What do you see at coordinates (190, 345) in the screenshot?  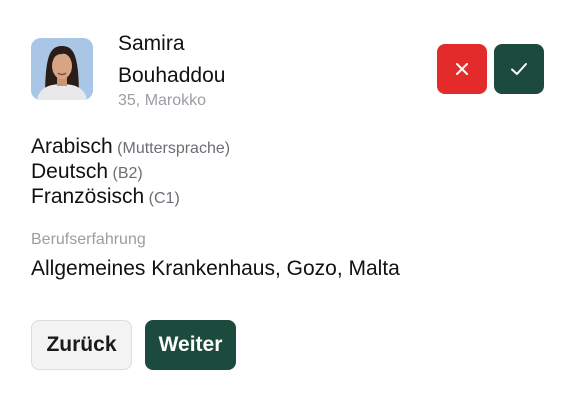 I see `next-button: Weiter` at bounding box center [190, 345].